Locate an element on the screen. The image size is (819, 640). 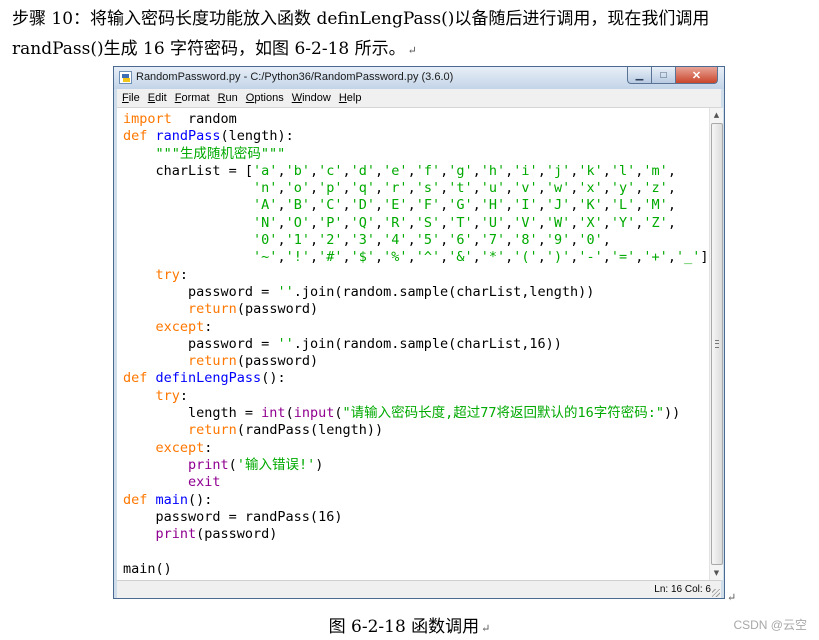
grip-icon is located at coordinates (717, 344).